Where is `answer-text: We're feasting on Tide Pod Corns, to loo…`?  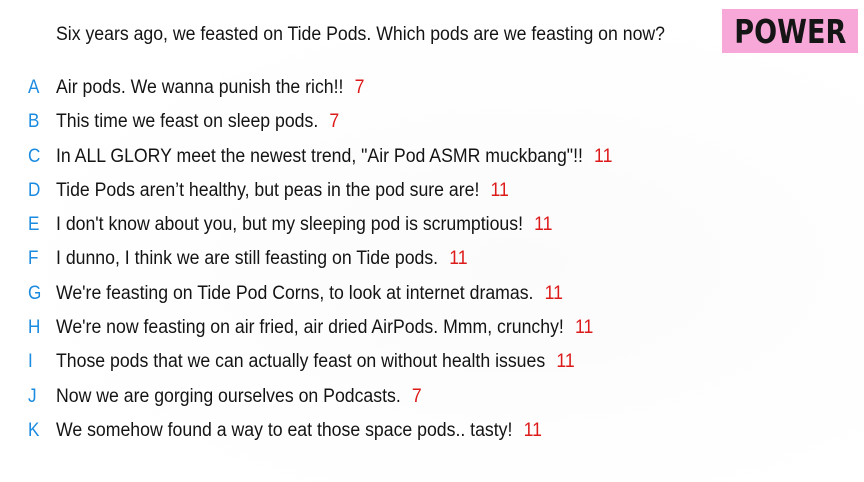 answer-text: We're feasting on Tide Pod Corns, to loo… is located at coordinates (295, 293).